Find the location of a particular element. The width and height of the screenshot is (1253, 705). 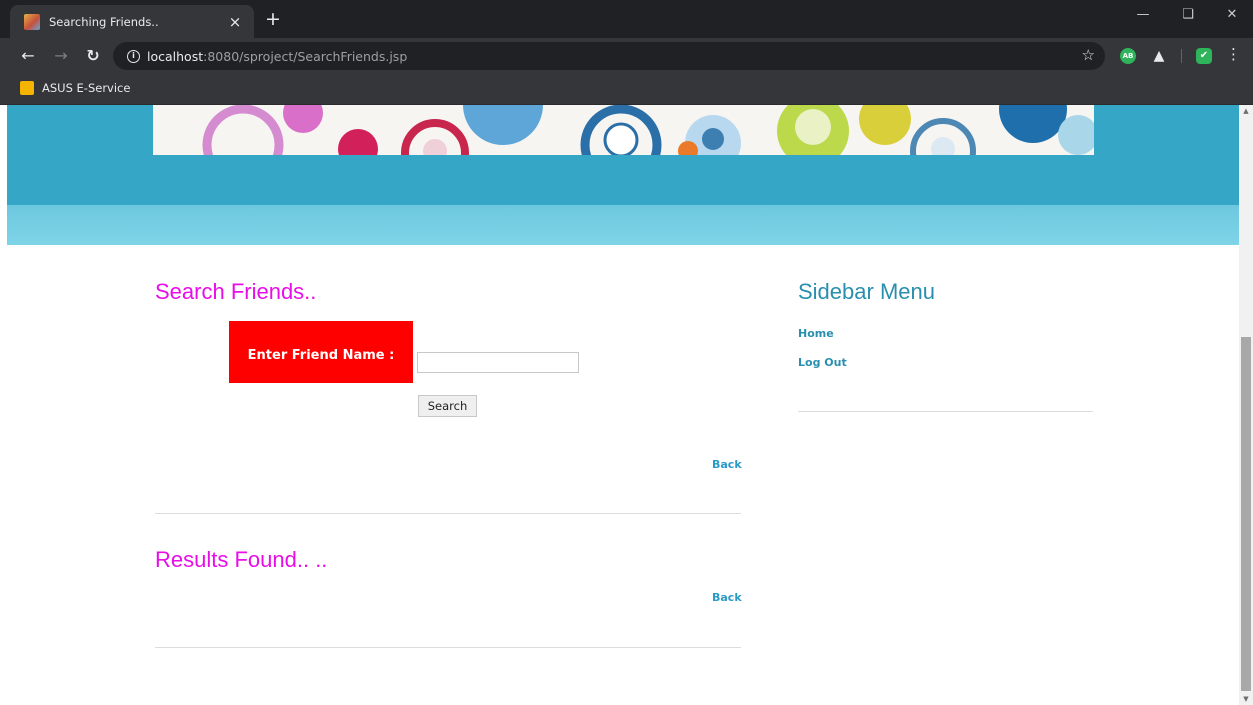

friend-name-input is located at coordinates (498, 362).